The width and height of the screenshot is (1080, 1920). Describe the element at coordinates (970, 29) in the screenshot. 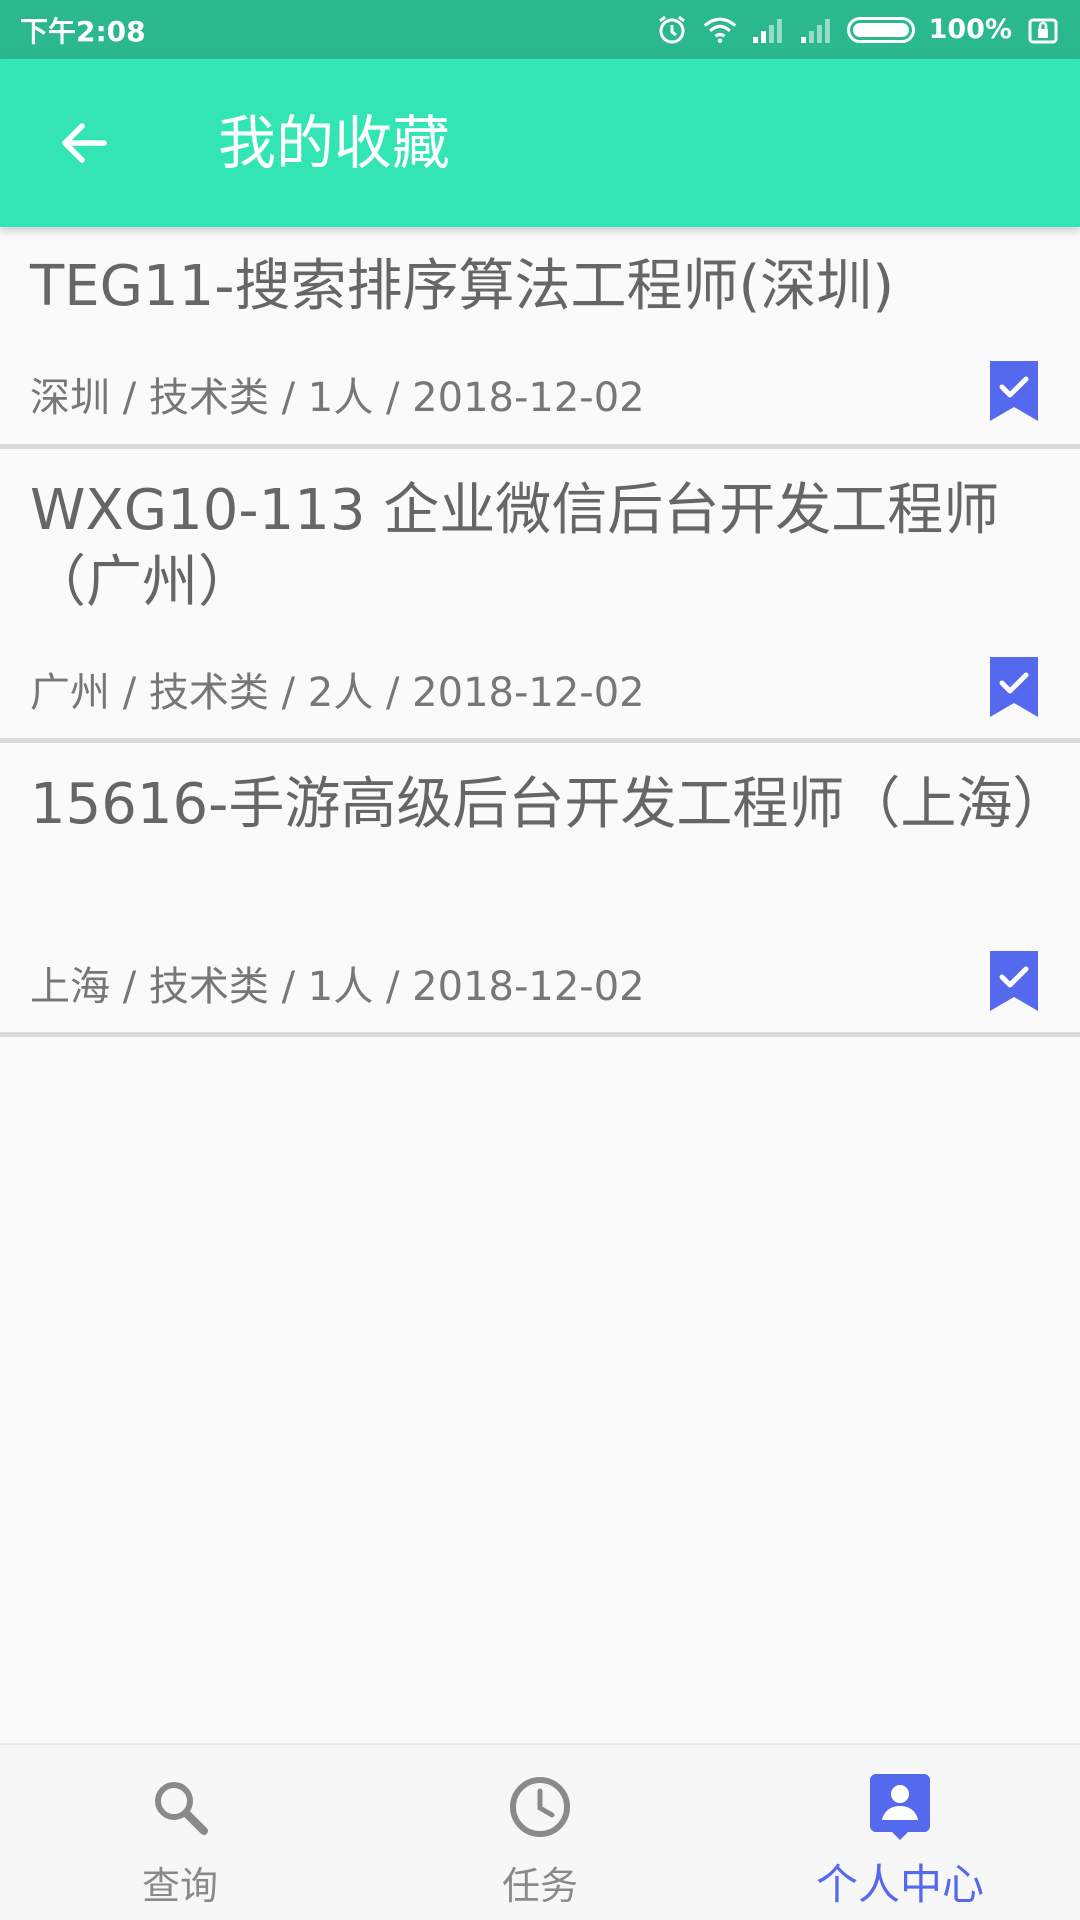

I see `battery-percent: 100%` at that location.